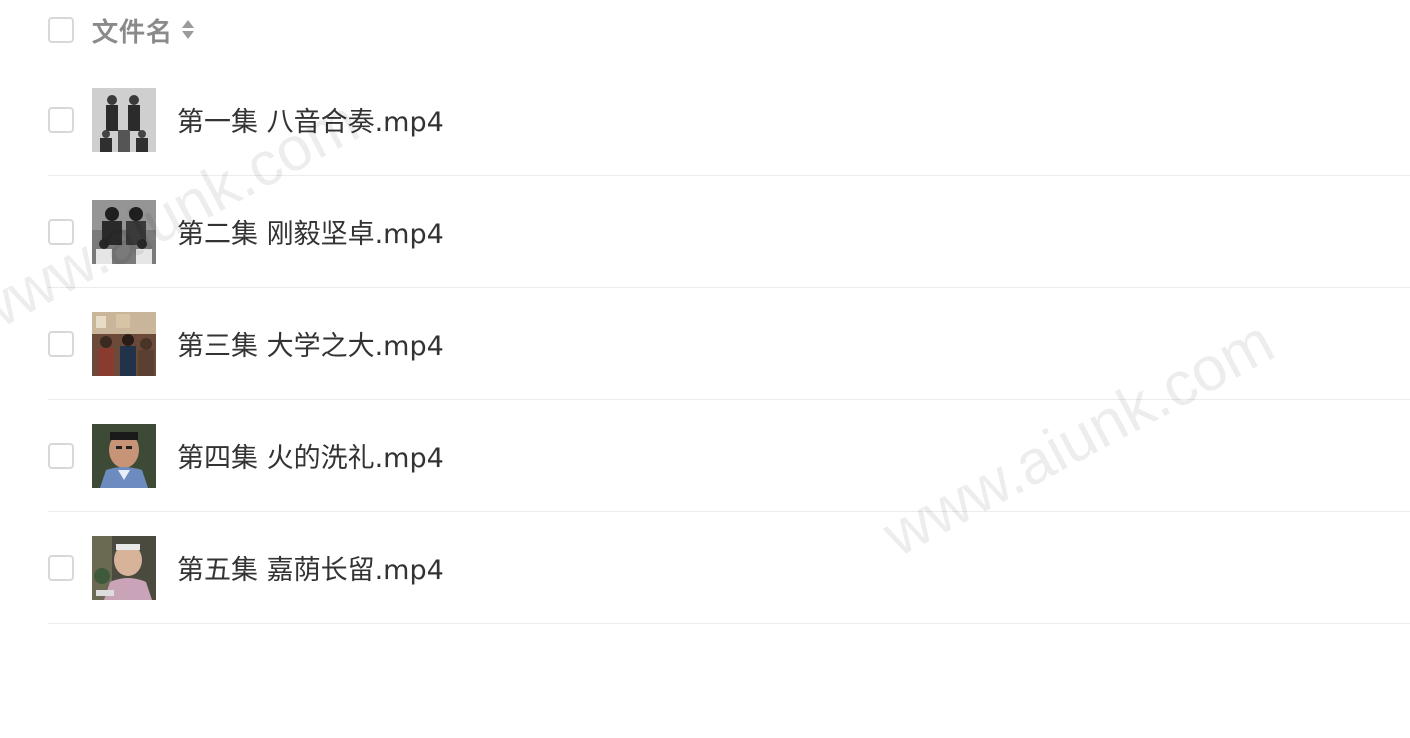 This screenshot has height=738, width=1410. What do you see at coordinates (310, 343) in the screenshot?
I see `file-name: 第三集 大学之大.mp4` at bounding box center [310, 343].